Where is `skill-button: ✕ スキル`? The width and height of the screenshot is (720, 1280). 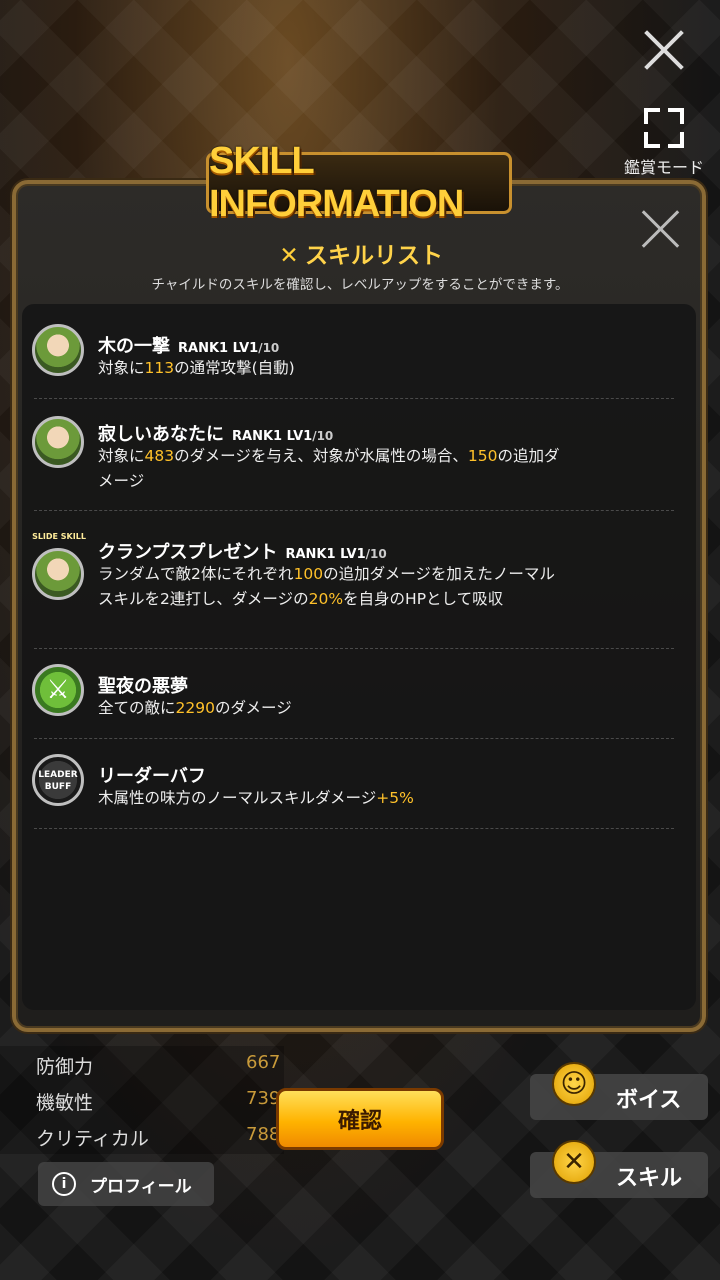 skill-button: ✕ スキル is located at coordinates (619, 1169).